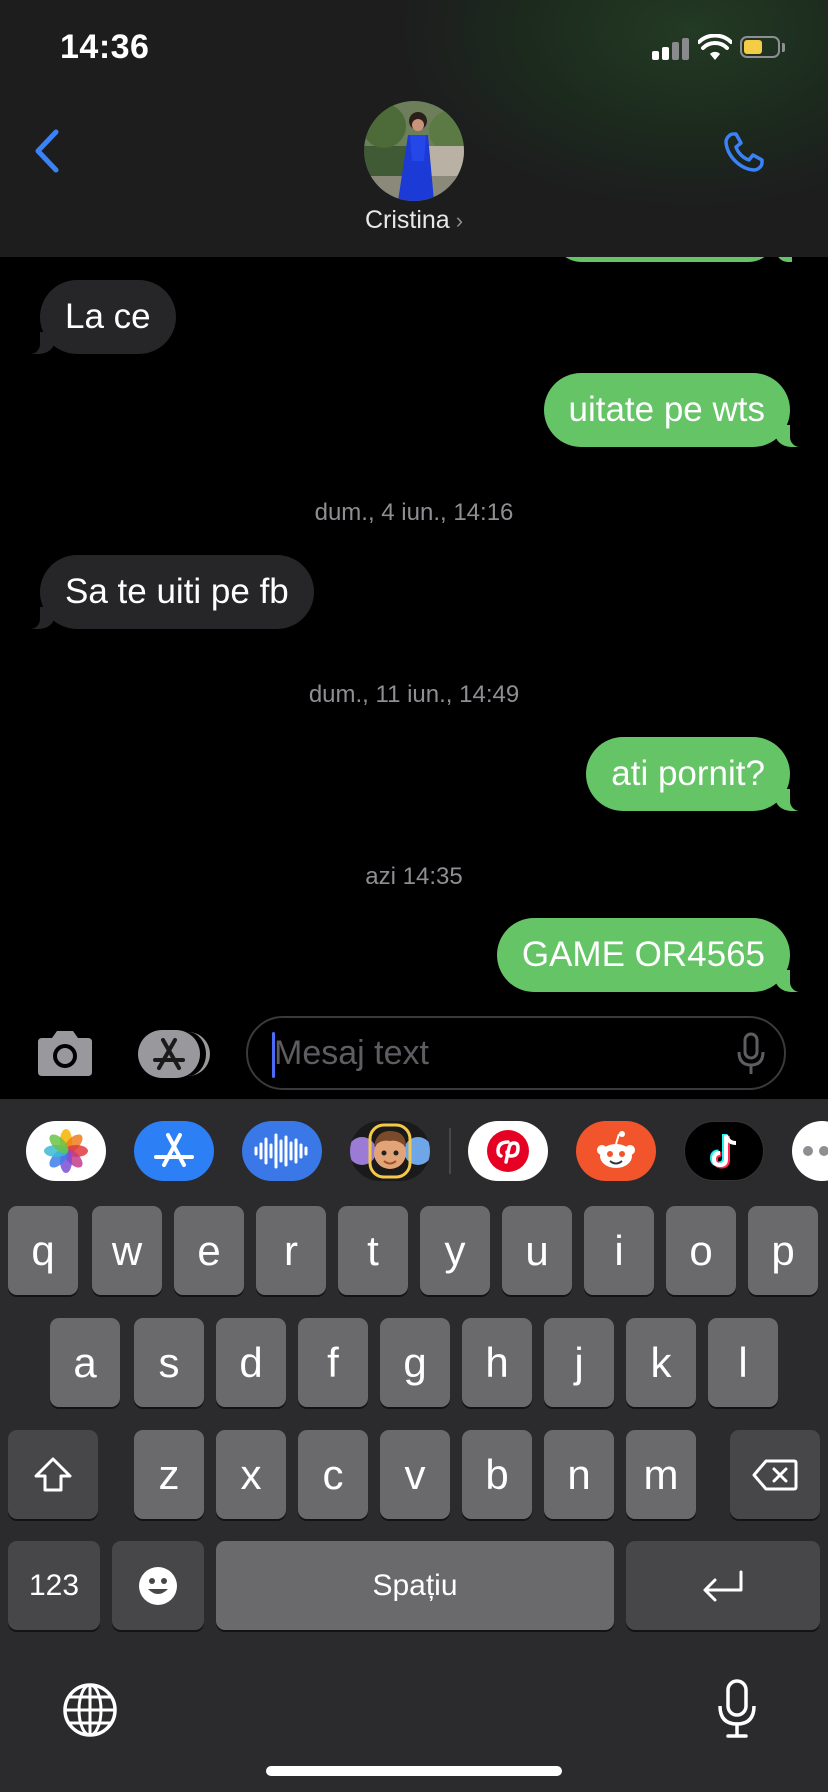 This screenshot has height=1792, width=828. What do you see at coordinates (108, 316) in the screenshot?
I see `message-text: La ce` at bounding box center [108, 316].